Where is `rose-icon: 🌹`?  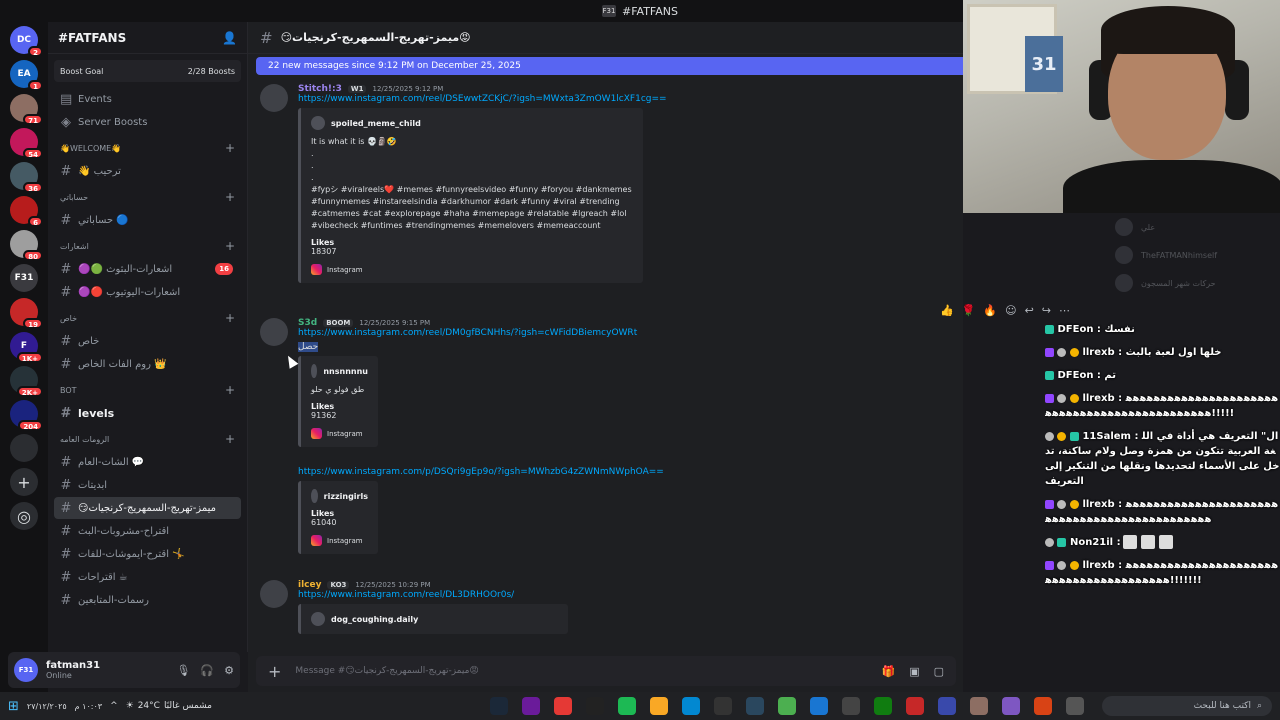
rose-icon: 🌹 is located at coordinates (969, 310).